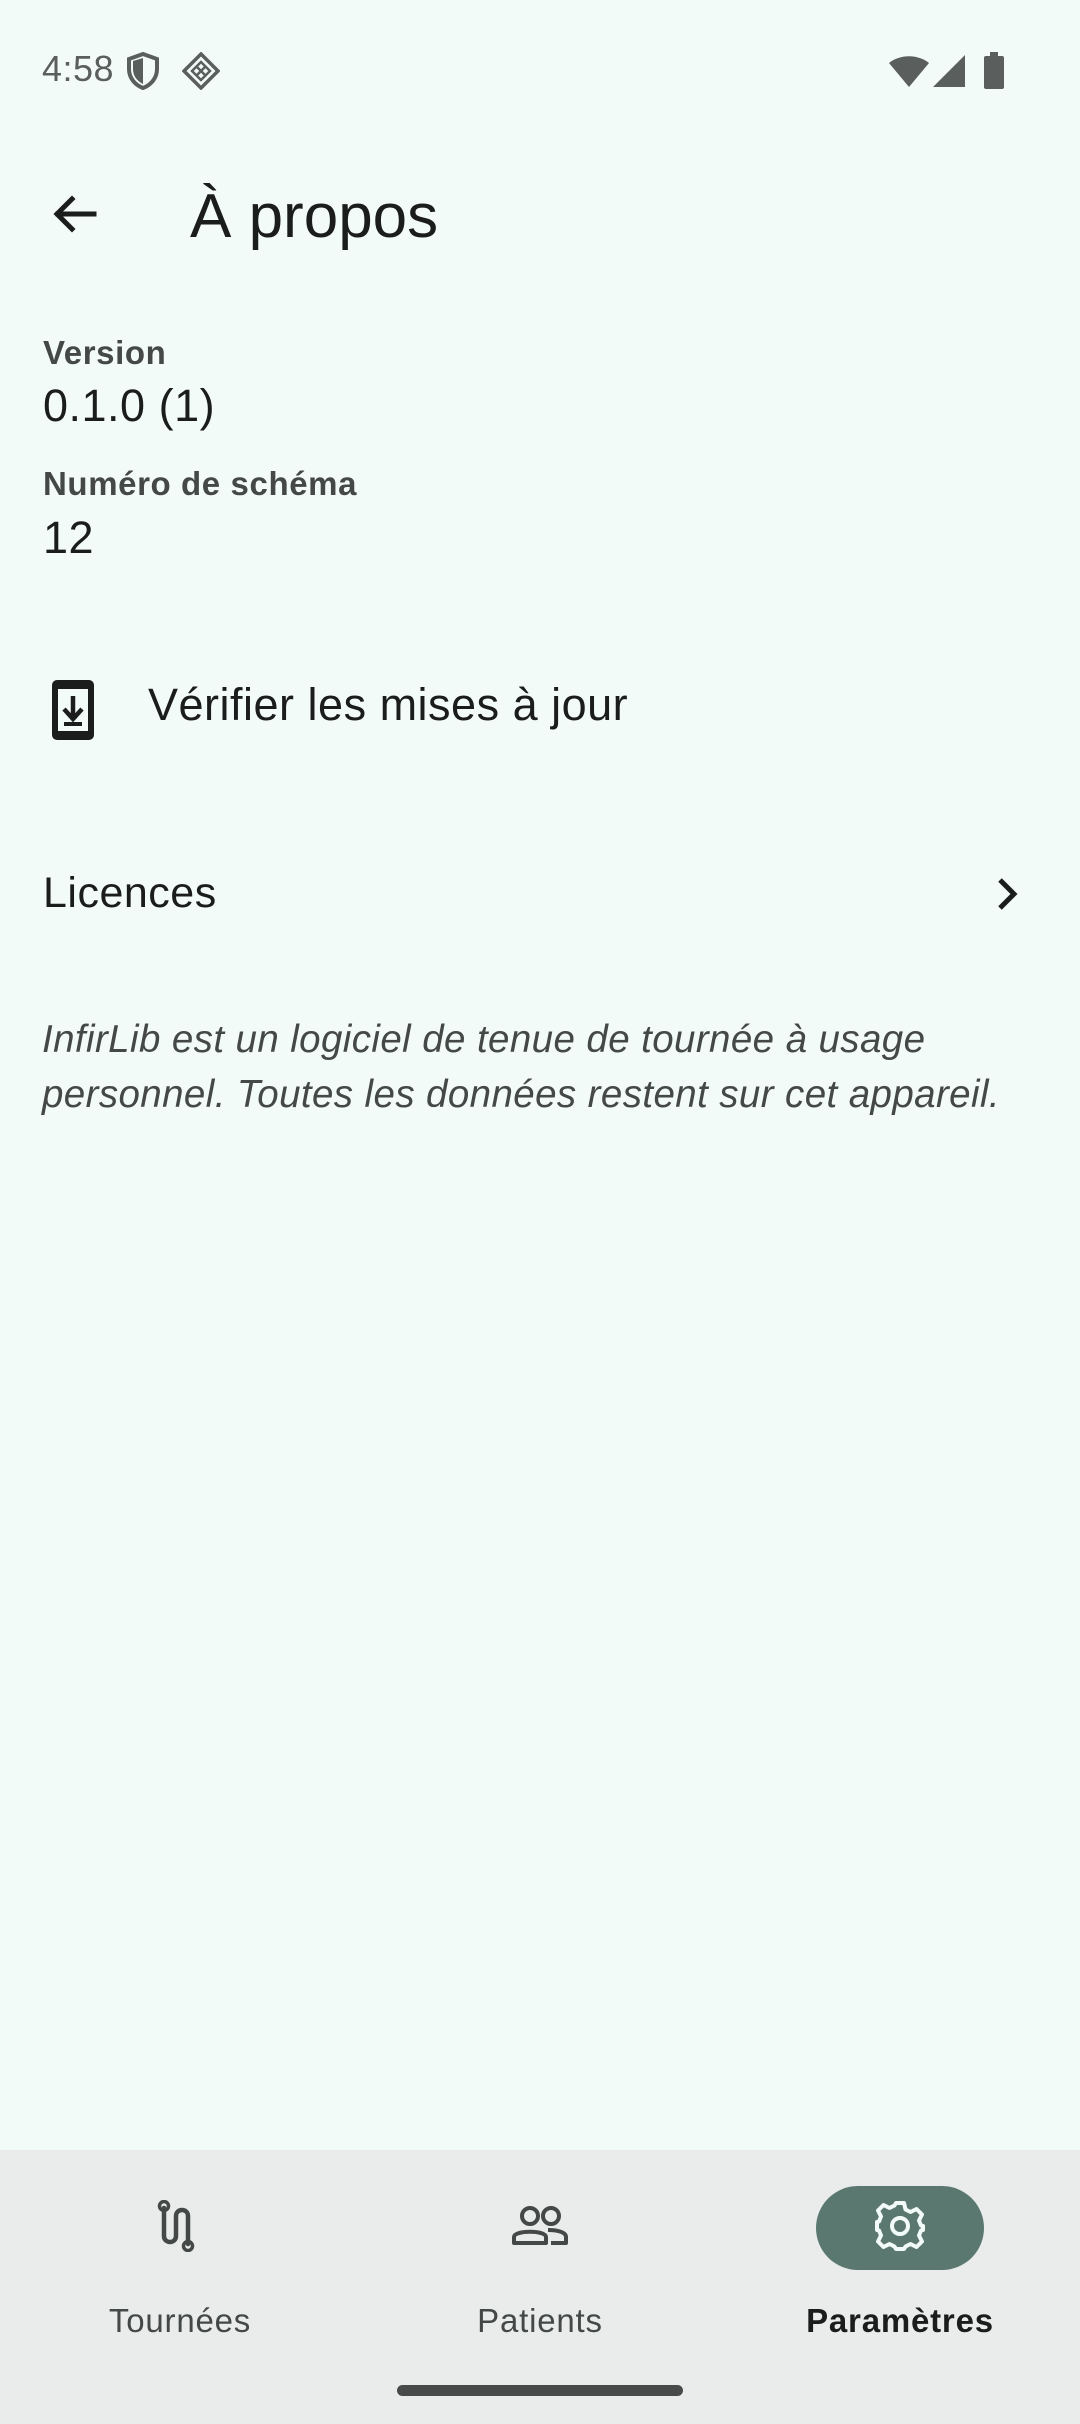 The image size is (1080, 2424). Describe the element at coordinates (73, 710) in the screenshot. I see `system-update-icon` at that location.